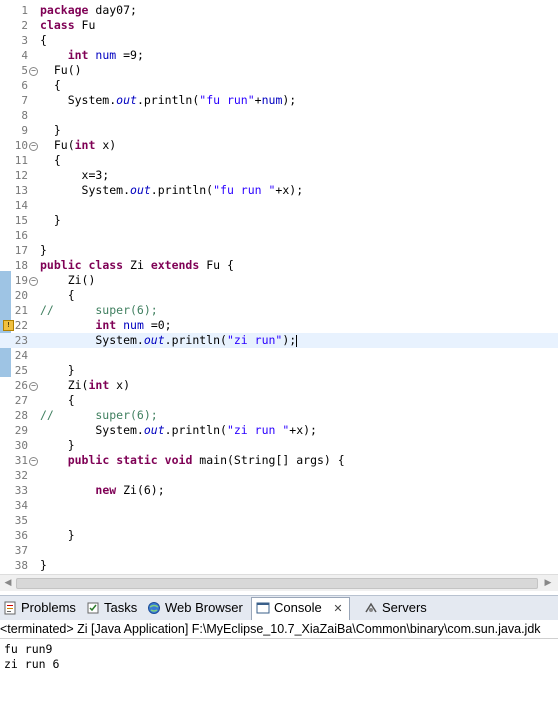  I want to click on line-number: 19, so click(21, 280).